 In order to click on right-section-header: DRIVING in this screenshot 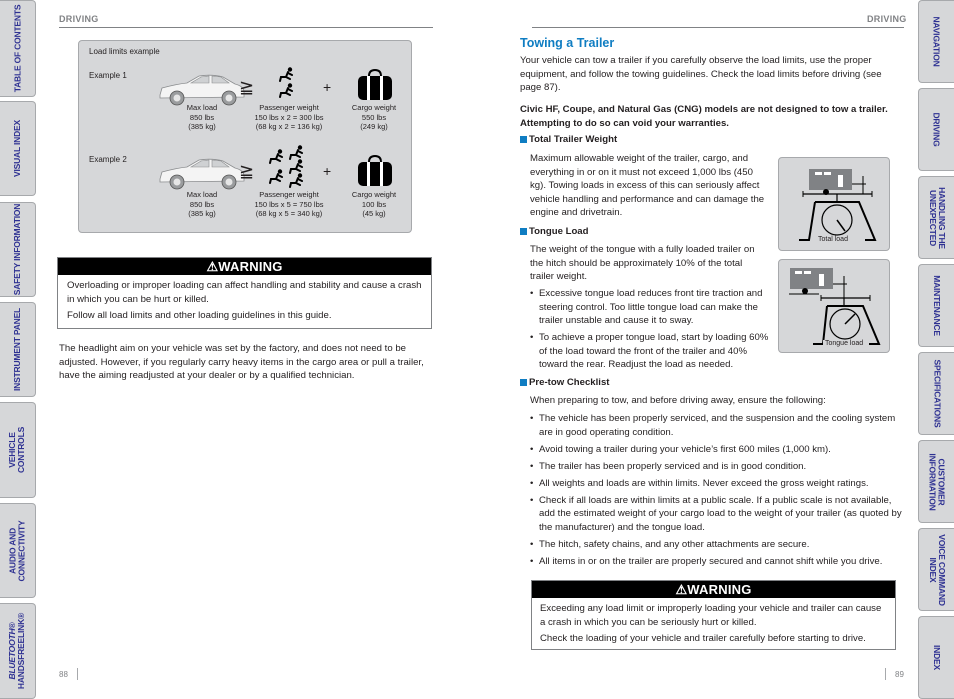, I will do `click(887, 19)`.